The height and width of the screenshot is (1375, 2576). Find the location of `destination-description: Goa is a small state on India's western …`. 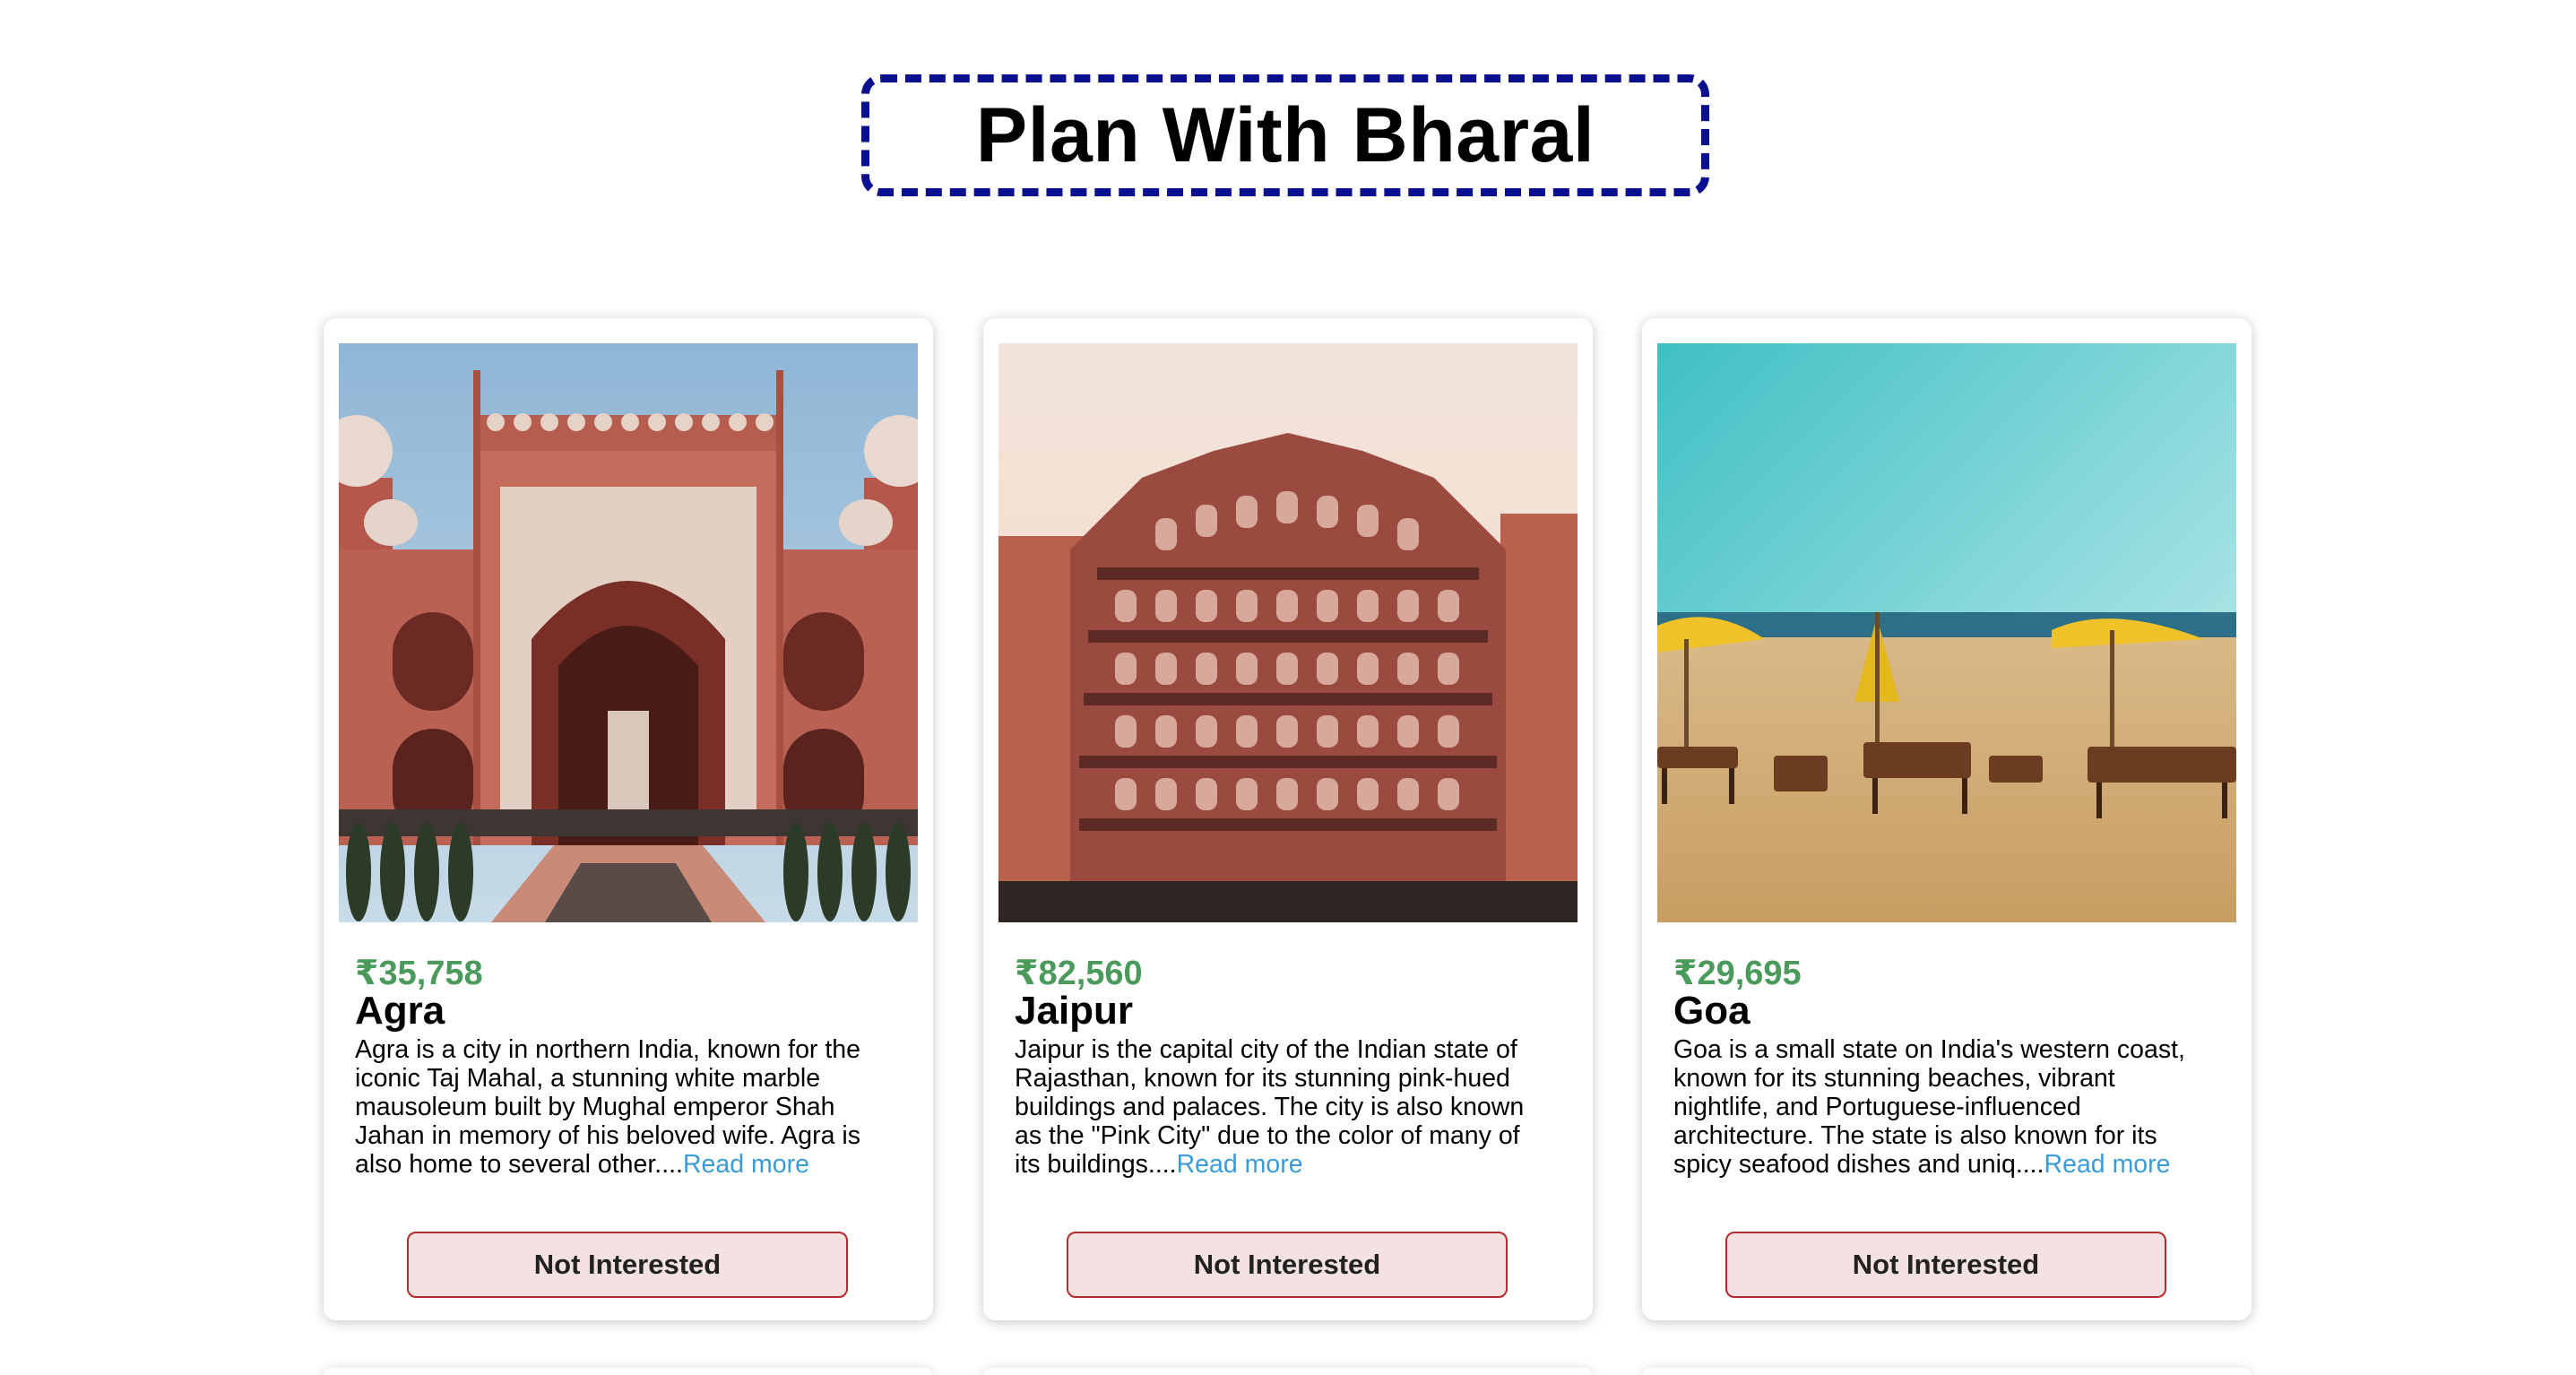

destination-description: Goa is a small state on India's western … is located at coordinates (1942, 1107).